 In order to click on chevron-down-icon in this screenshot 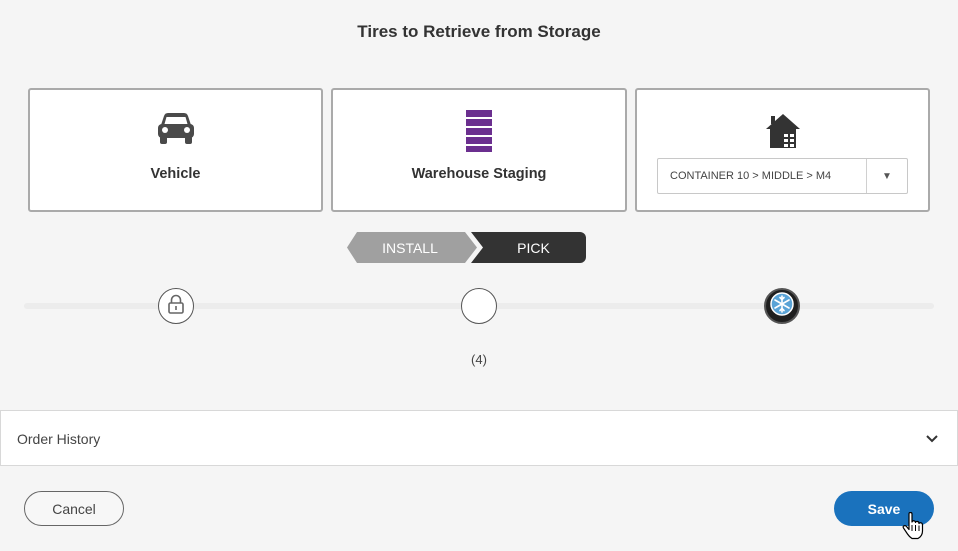, I will do `click(932, 440)`.